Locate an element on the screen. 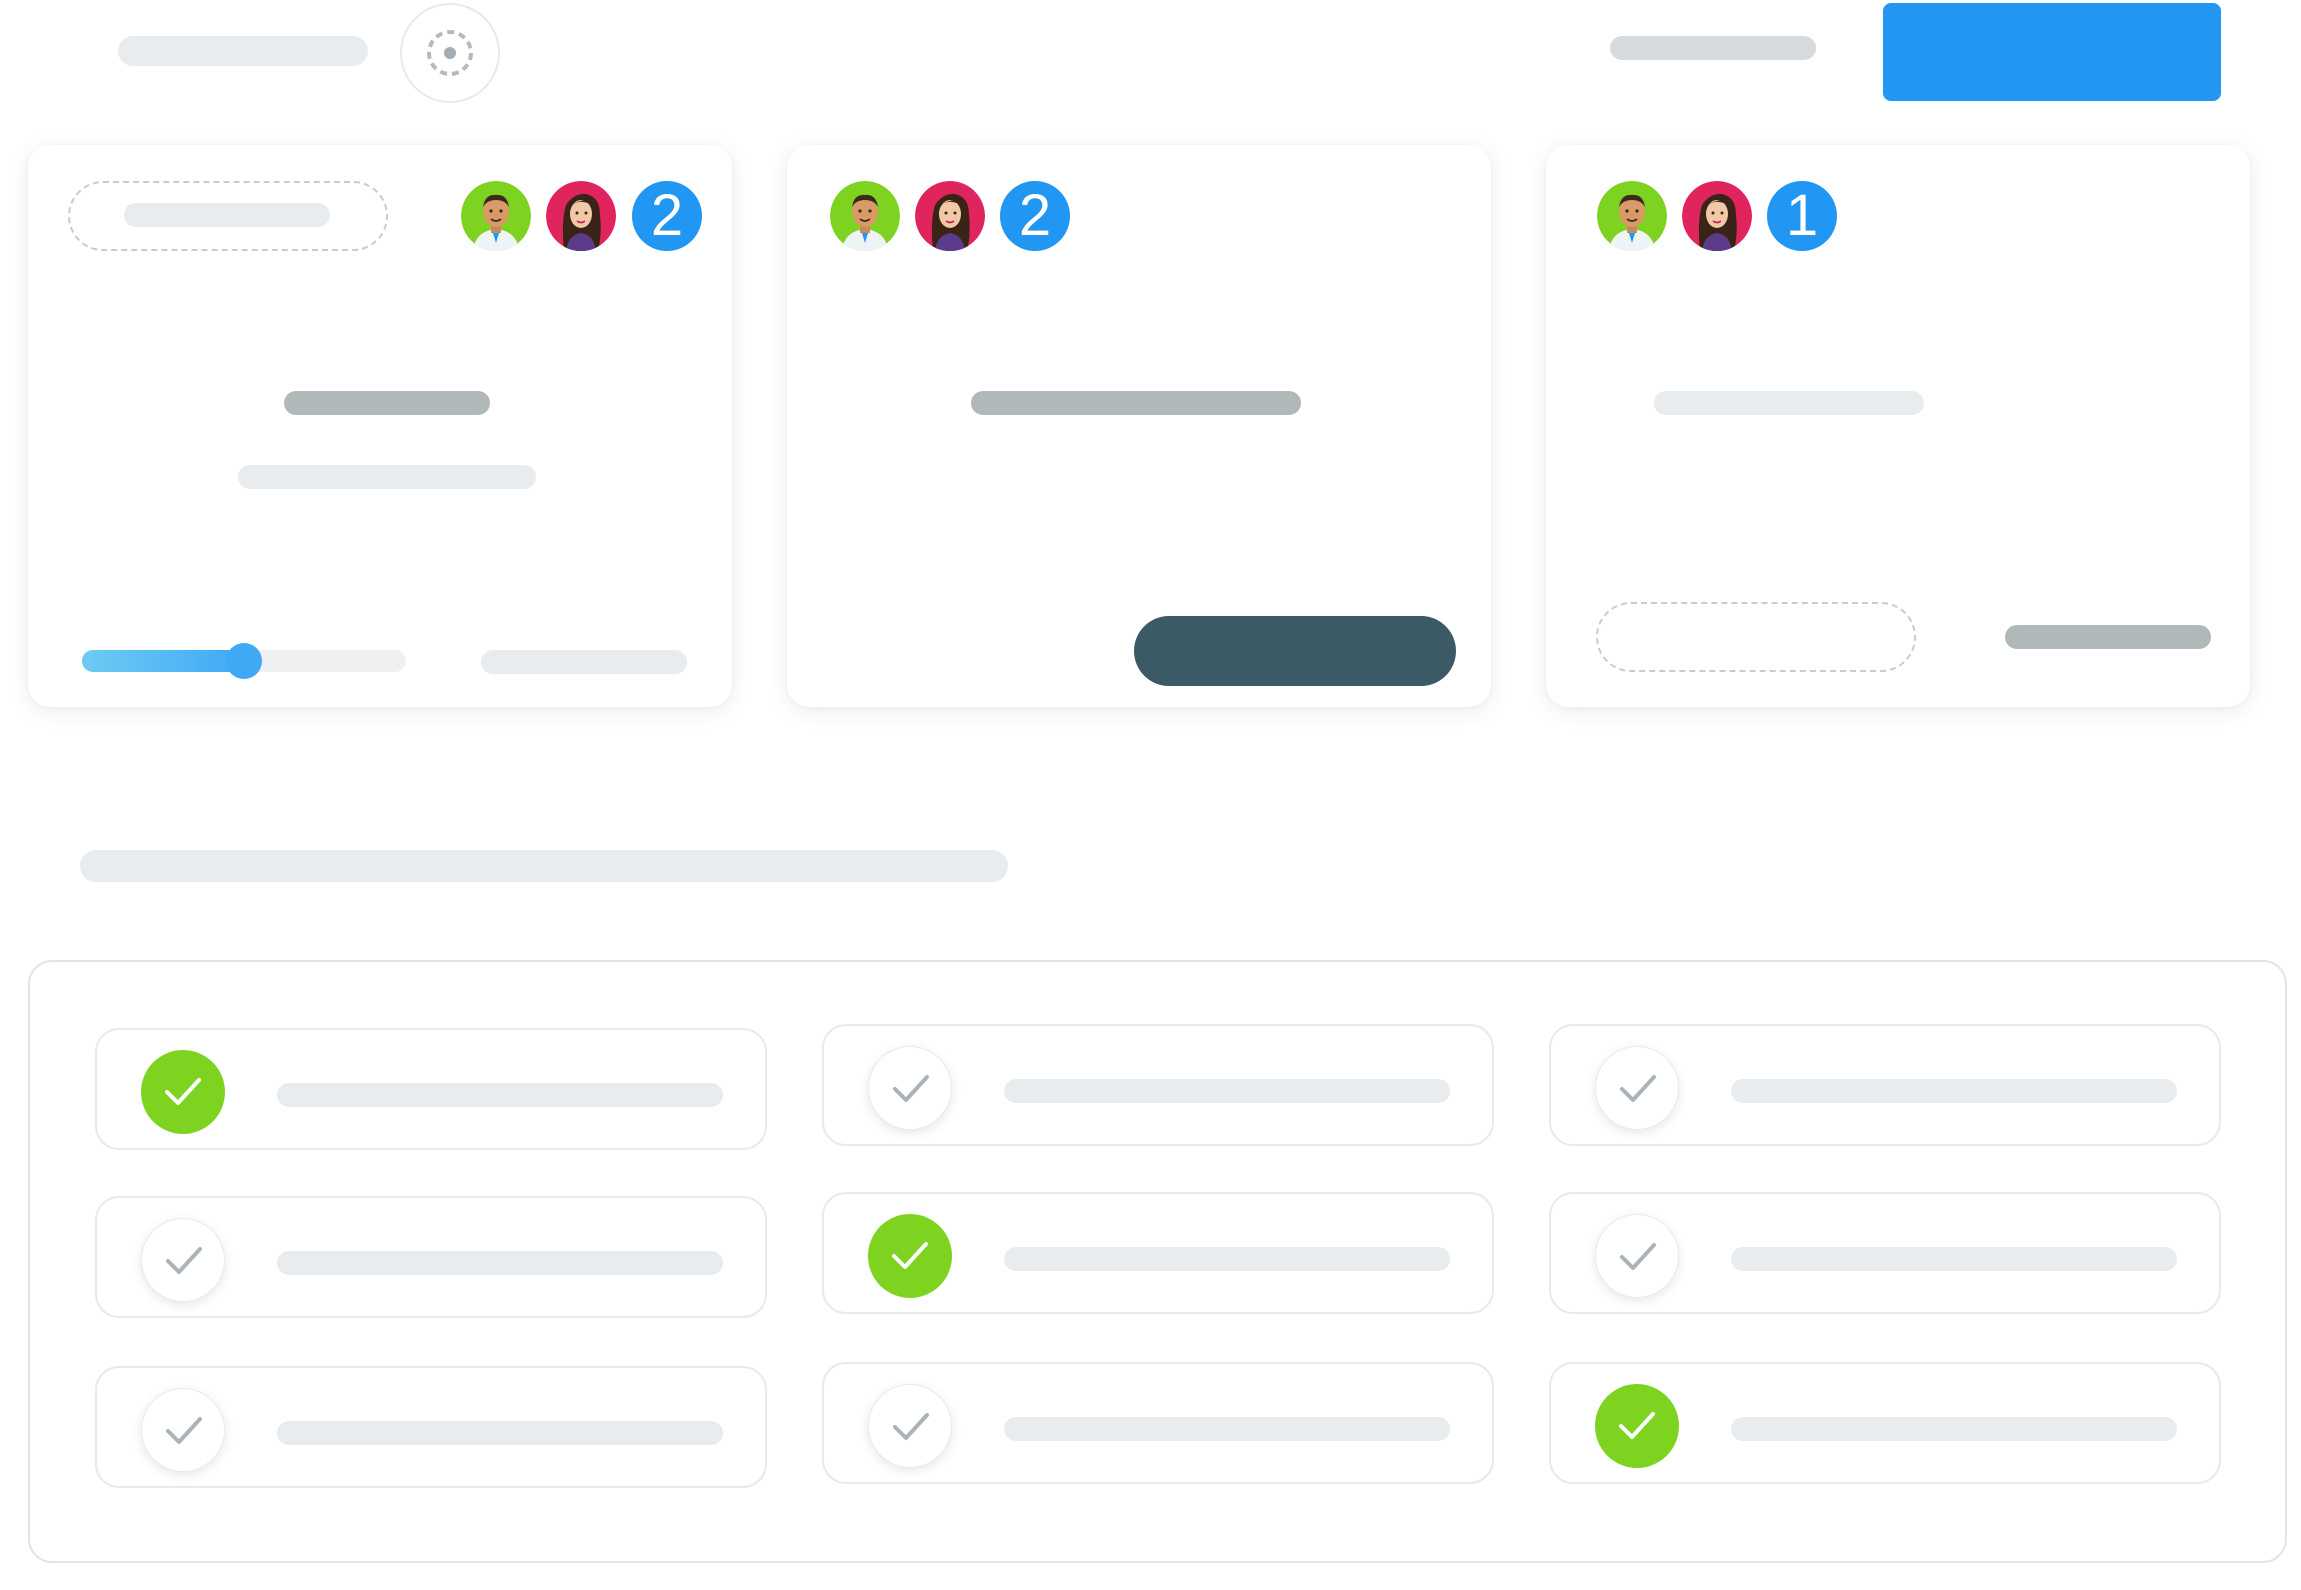 This screenshot has height=1590, width=2301. card-3-tag-dashed is located at coordinates (1756, 637).